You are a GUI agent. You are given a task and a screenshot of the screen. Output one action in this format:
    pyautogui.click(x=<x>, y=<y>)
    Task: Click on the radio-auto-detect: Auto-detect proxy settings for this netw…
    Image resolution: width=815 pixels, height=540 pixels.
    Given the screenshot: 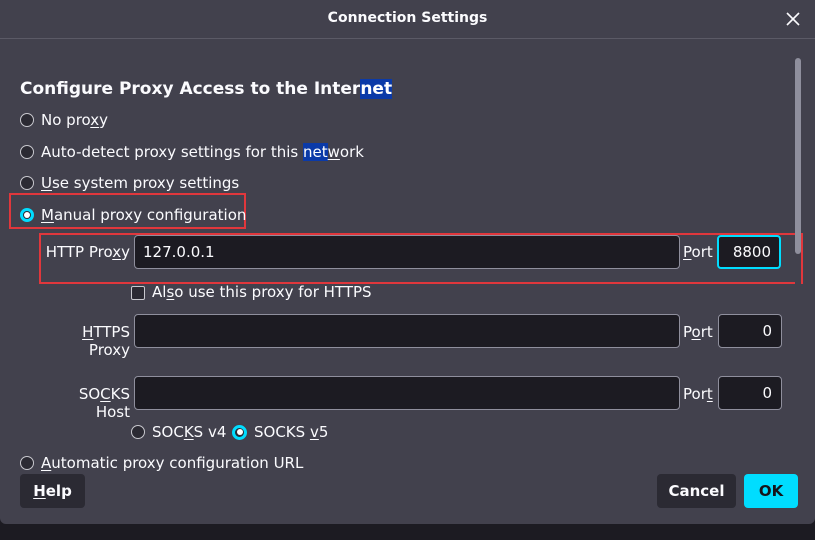 What is the action you would take?
    pyautogui.click(x=192, y=152)
    